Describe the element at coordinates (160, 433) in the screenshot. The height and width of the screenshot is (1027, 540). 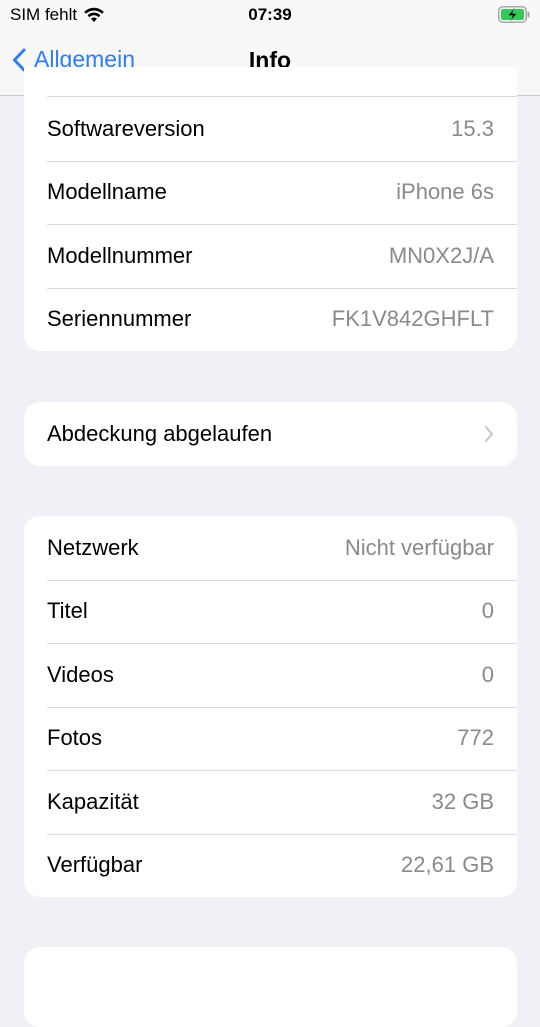
I see `row-label: Abdeckung abgelaufen` at that location.